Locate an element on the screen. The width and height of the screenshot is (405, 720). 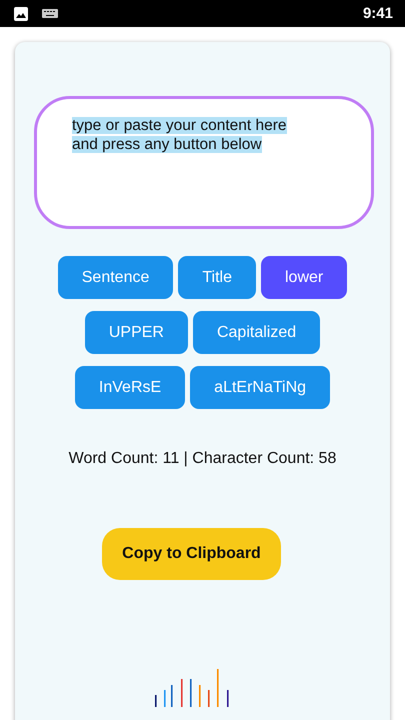
case-button: Capitalized is located at coordinates (256, 332).